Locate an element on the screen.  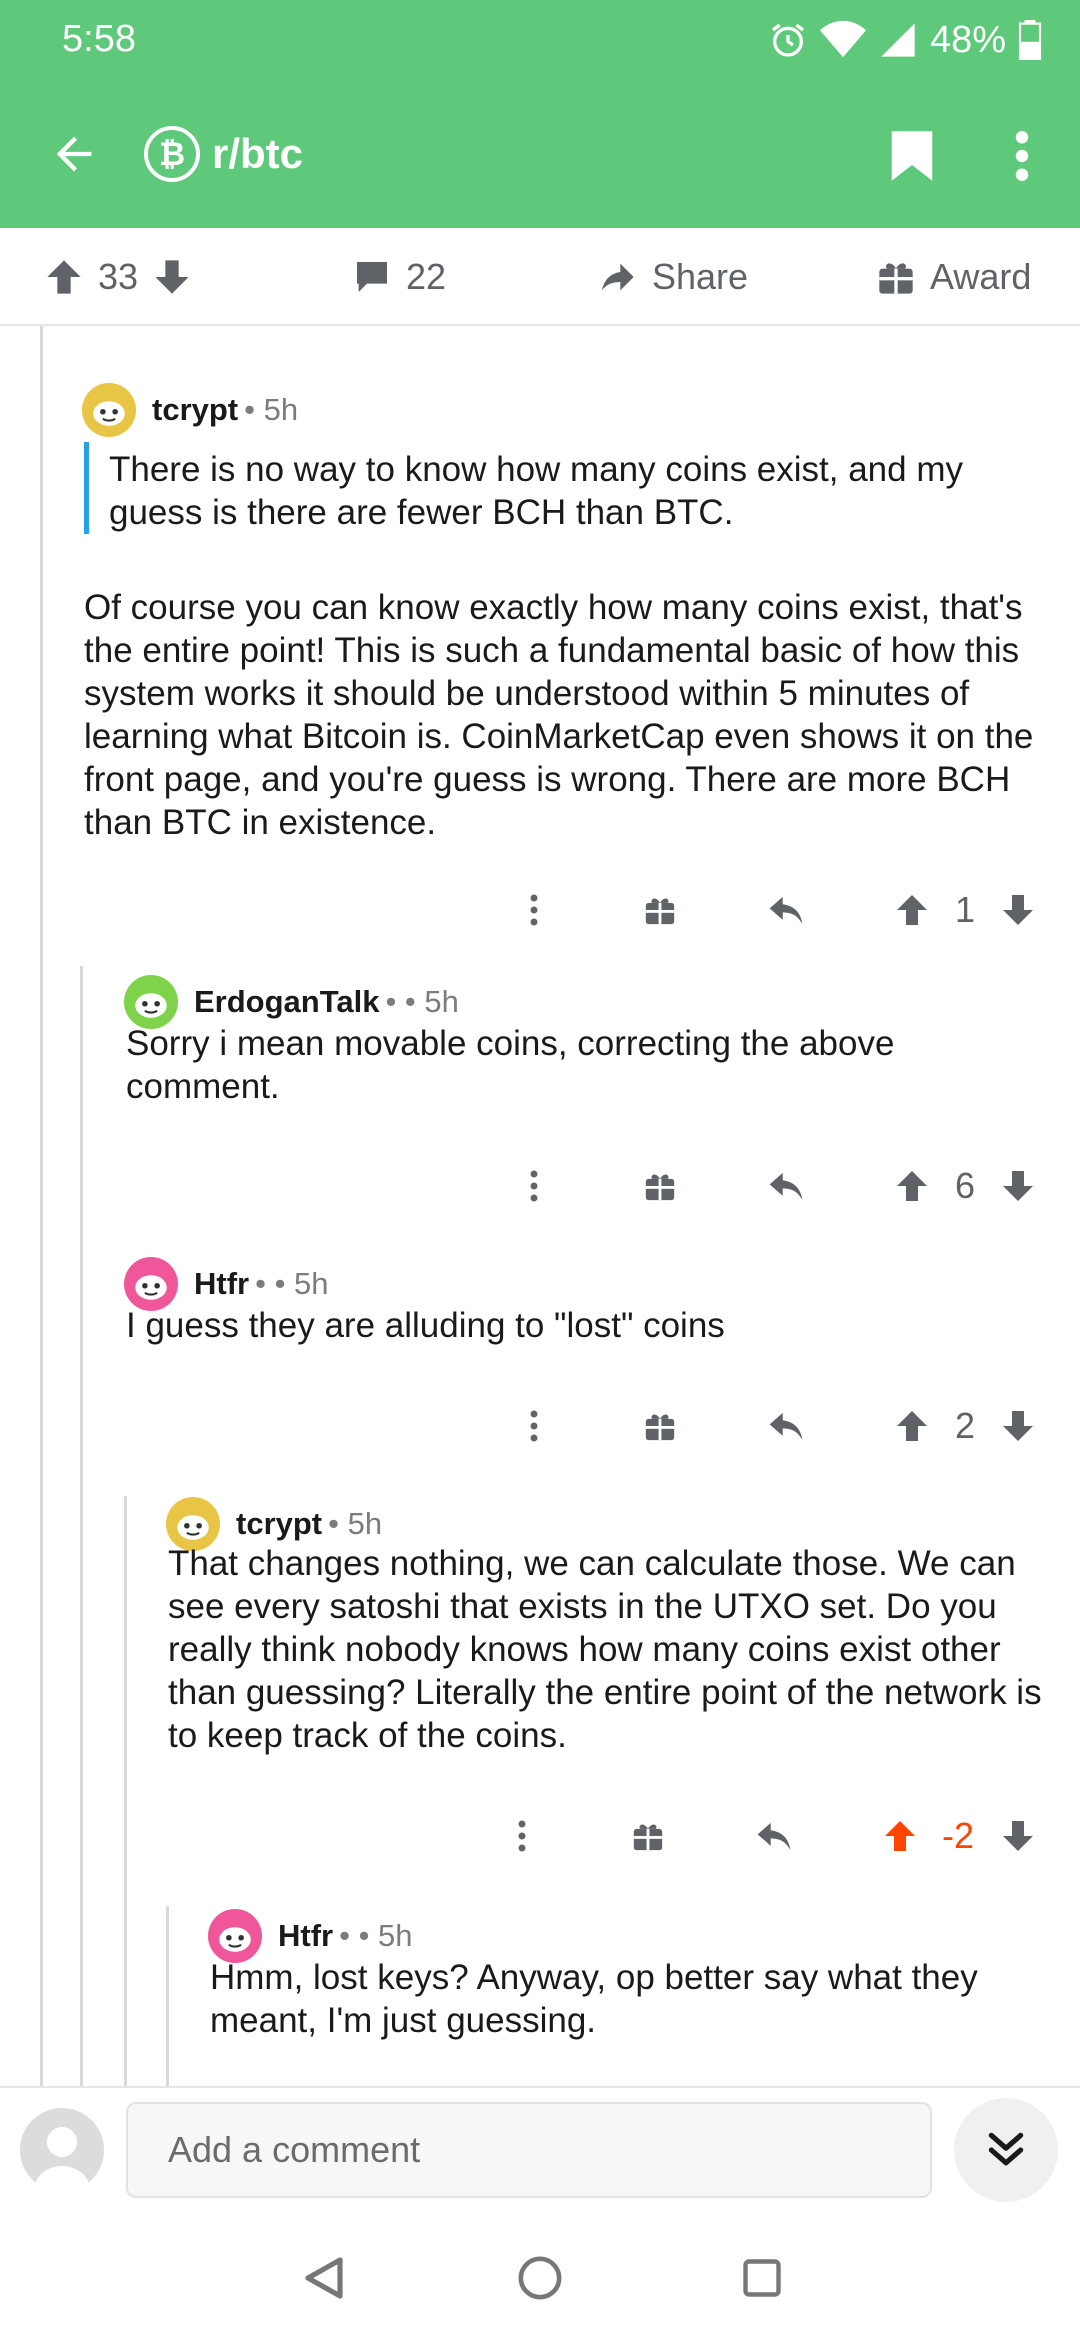
comment-input is located at coordinates (529, 2150).